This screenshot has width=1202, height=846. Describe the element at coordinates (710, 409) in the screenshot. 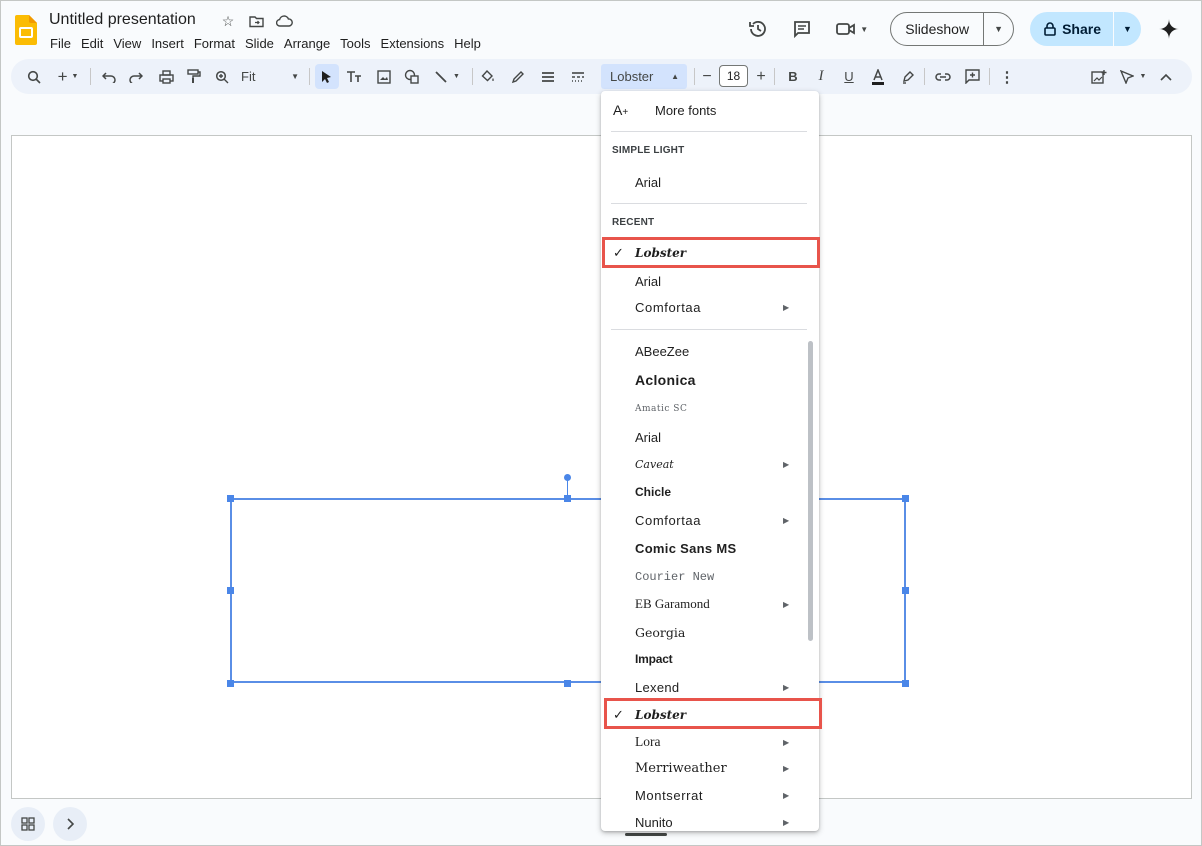

I see `font-item-amatic-sc: Amatic SC` at that location.